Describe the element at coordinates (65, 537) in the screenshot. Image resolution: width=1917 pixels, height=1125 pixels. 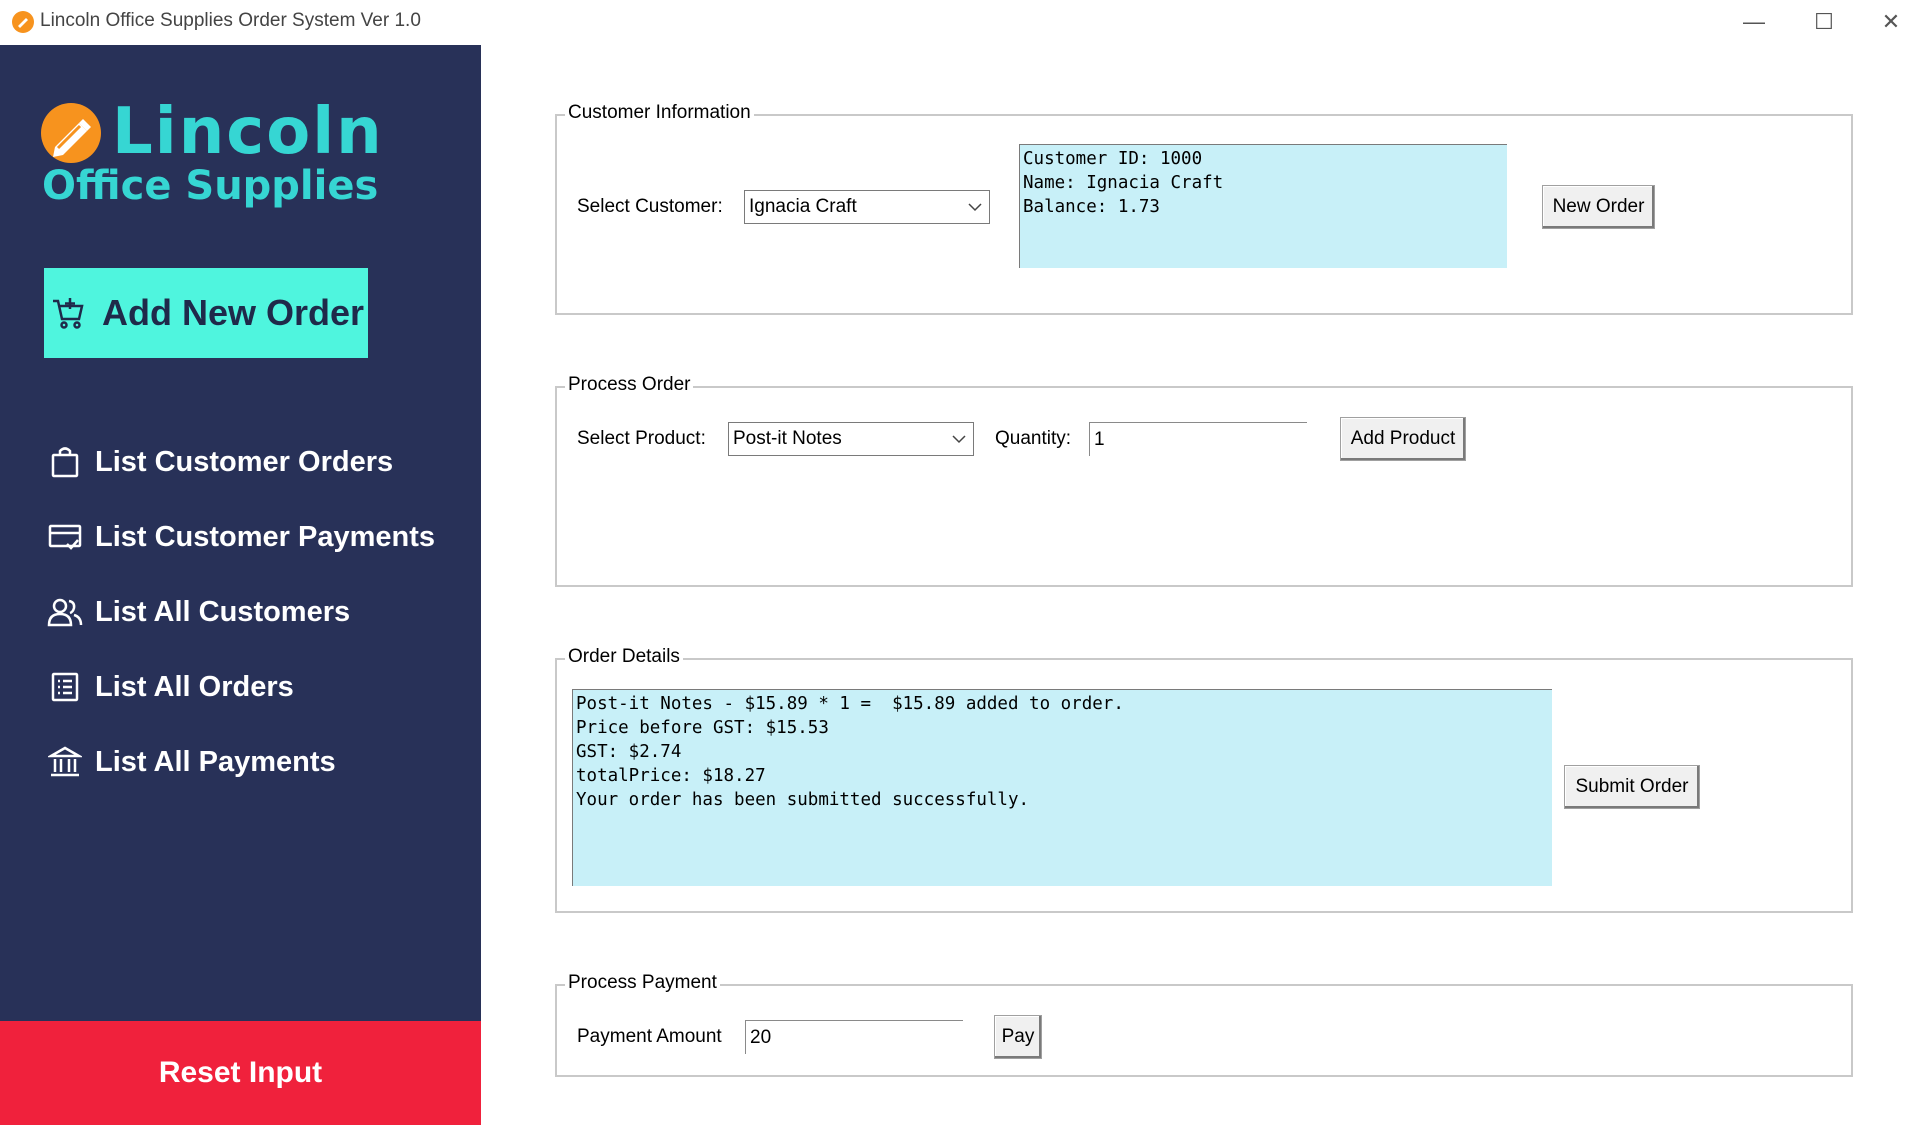
I see `payment-card-icon` at that location.